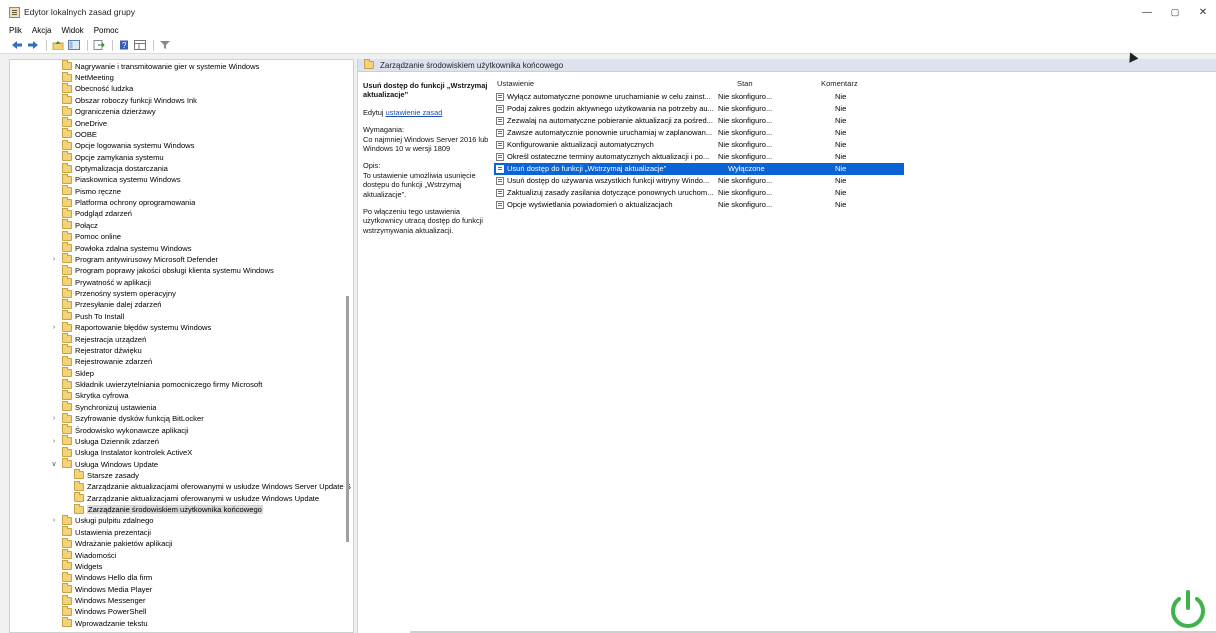 The width and height of the screenshot is (1216, 633). I want to click on edit-policy-link: ustawienie zasad, so click(414, 112).